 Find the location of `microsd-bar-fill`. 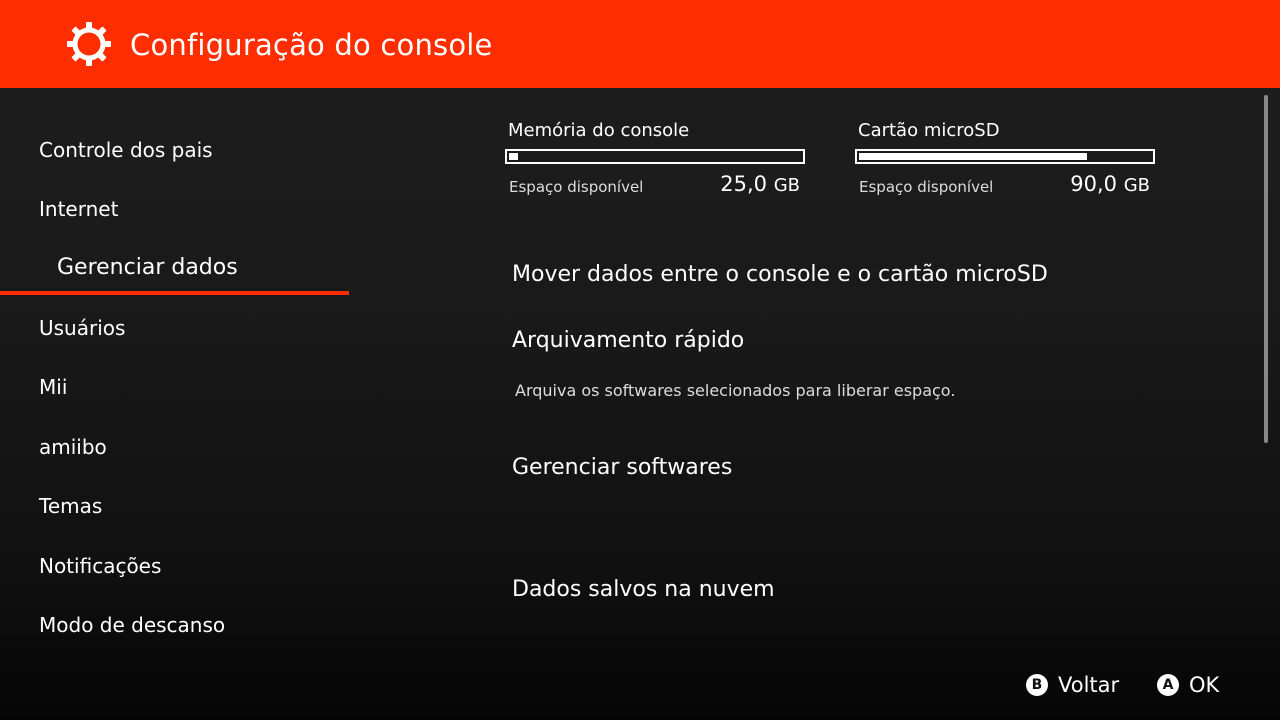

microsd-bar-fill is located at coordinates (973, 156).